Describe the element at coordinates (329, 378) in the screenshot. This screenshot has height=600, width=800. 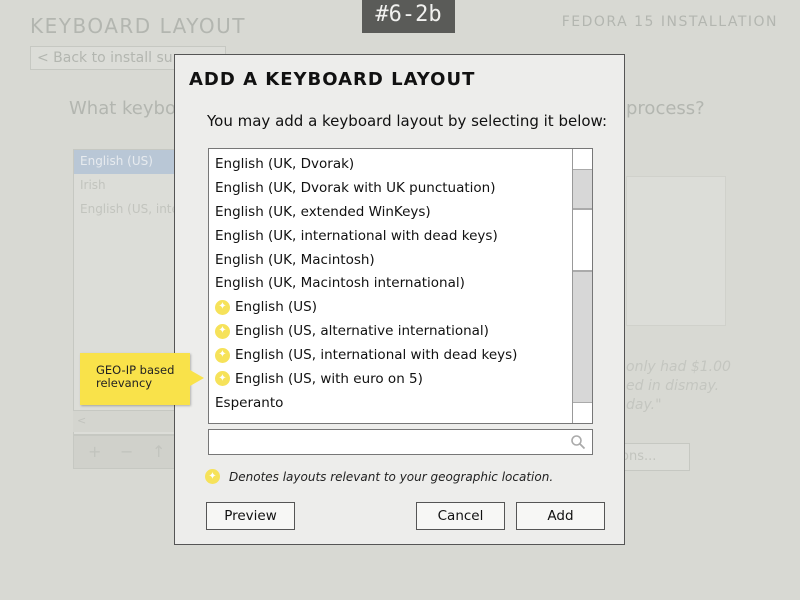
I see `list-item-label: English (US, with euro on 5)` at that location.